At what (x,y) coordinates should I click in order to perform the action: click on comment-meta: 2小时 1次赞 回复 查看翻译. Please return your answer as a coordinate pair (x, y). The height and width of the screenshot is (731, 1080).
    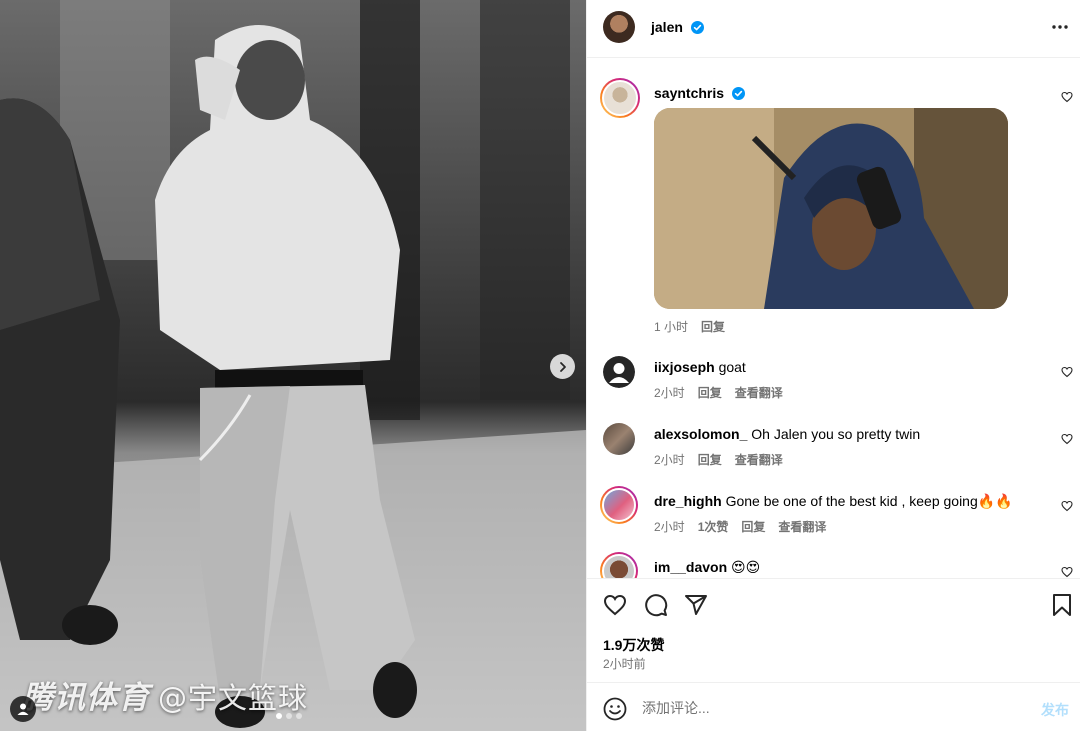
    Looking at the image, I should click on (740, 526).